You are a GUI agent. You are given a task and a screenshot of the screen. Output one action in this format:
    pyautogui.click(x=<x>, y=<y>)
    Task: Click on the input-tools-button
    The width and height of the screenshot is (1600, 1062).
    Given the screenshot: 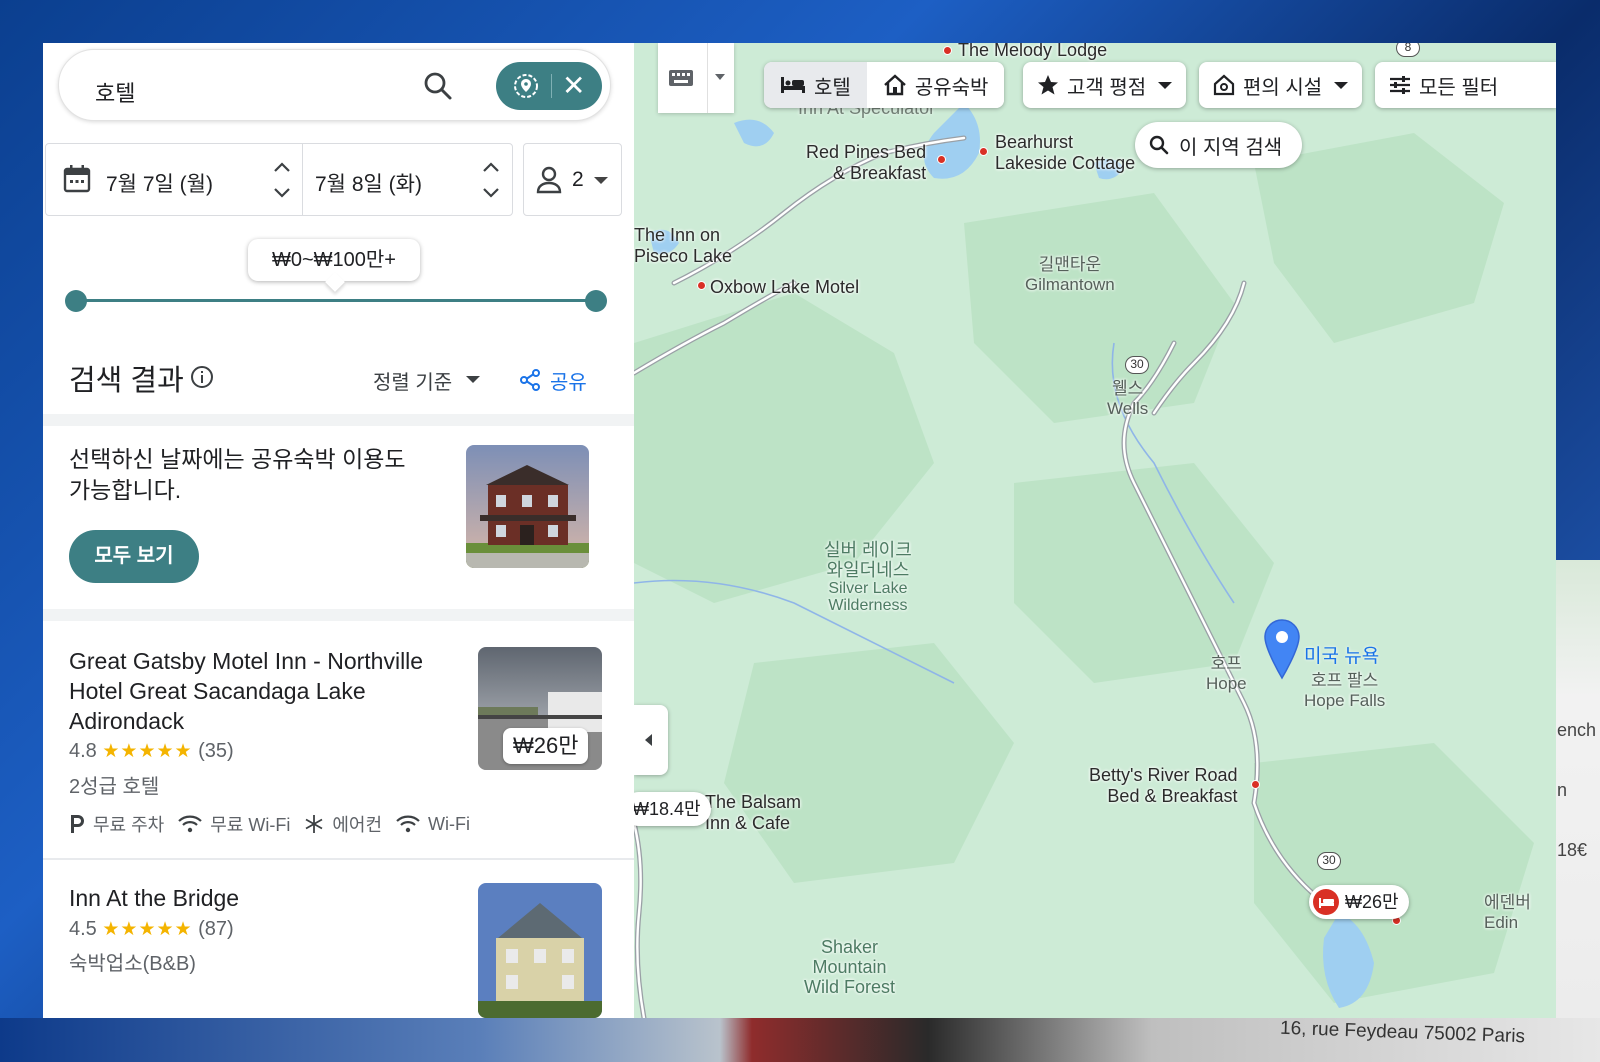 What is the action you would take?
    pyautogui.click(x=696, y=78)
    